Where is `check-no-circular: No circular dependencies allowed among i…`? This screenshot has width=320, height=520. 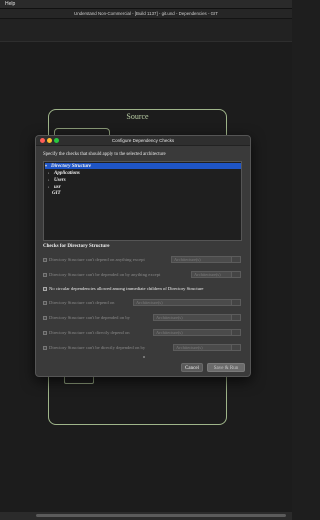 check-no-circular: No circular dependencies allowed among i… is located at coordinates (144, 288).